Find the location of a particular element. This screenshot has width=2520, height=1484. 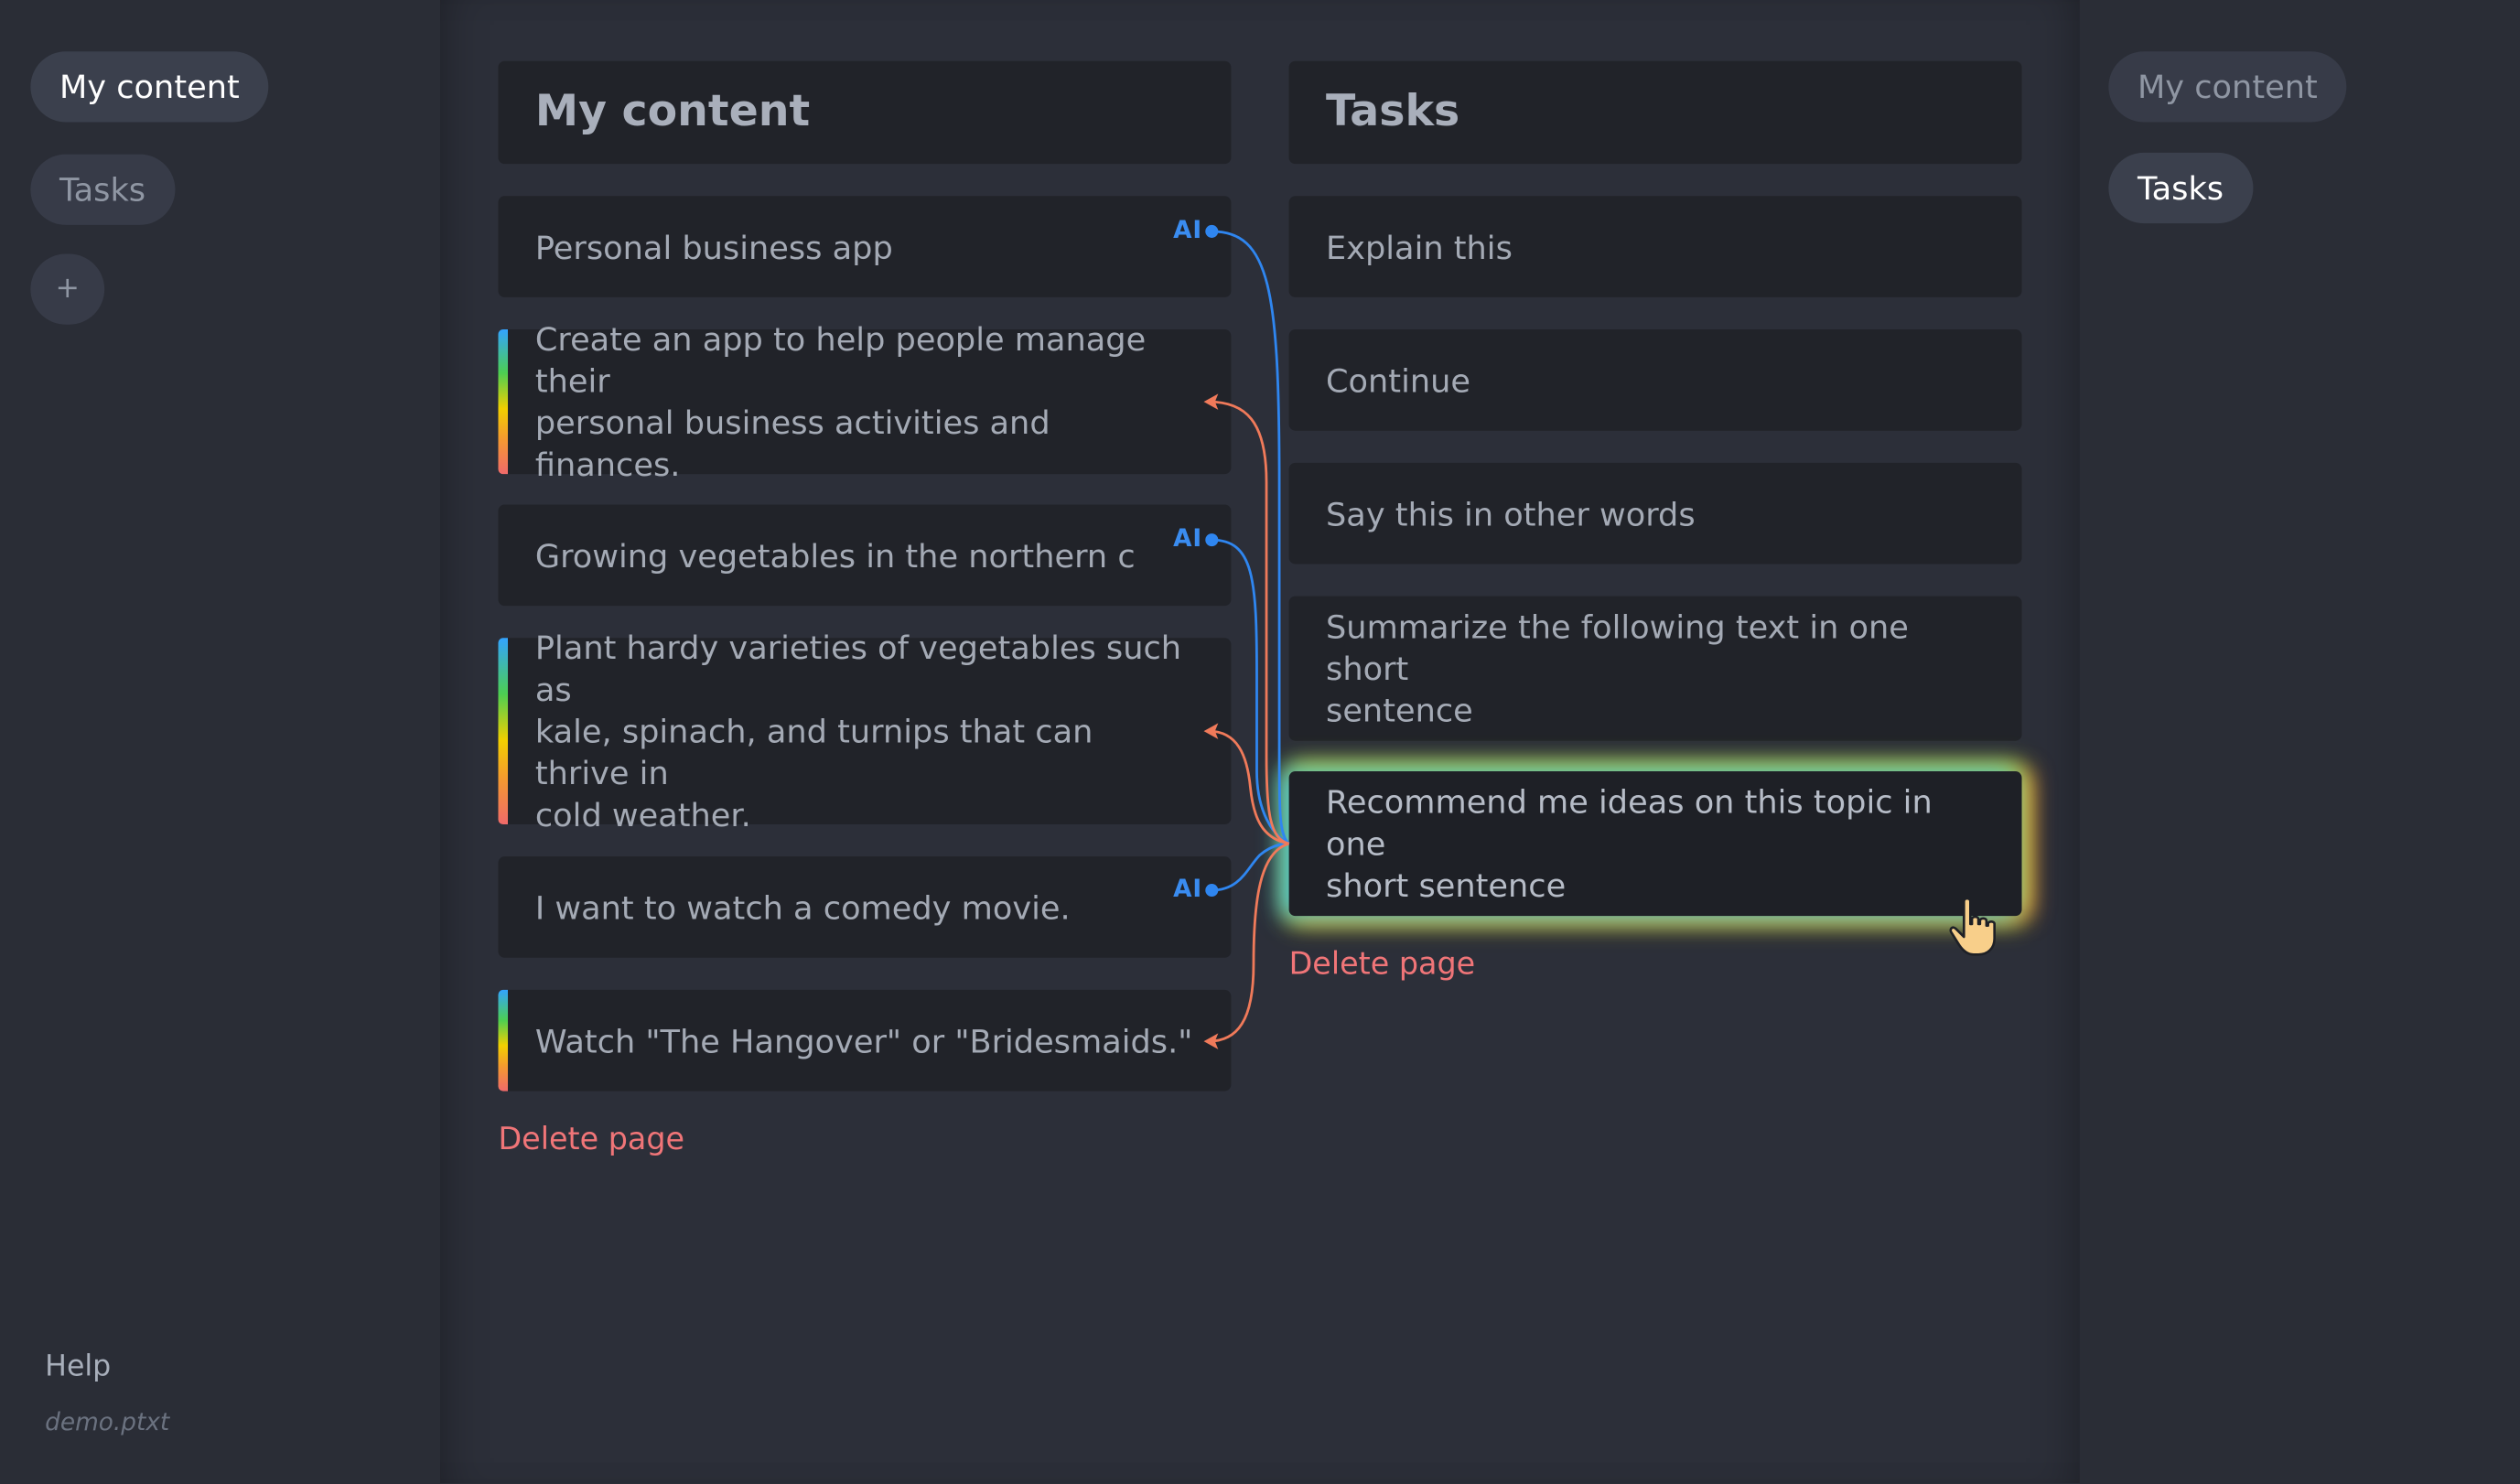

connection-wires is located at coordinates (1246, 636).